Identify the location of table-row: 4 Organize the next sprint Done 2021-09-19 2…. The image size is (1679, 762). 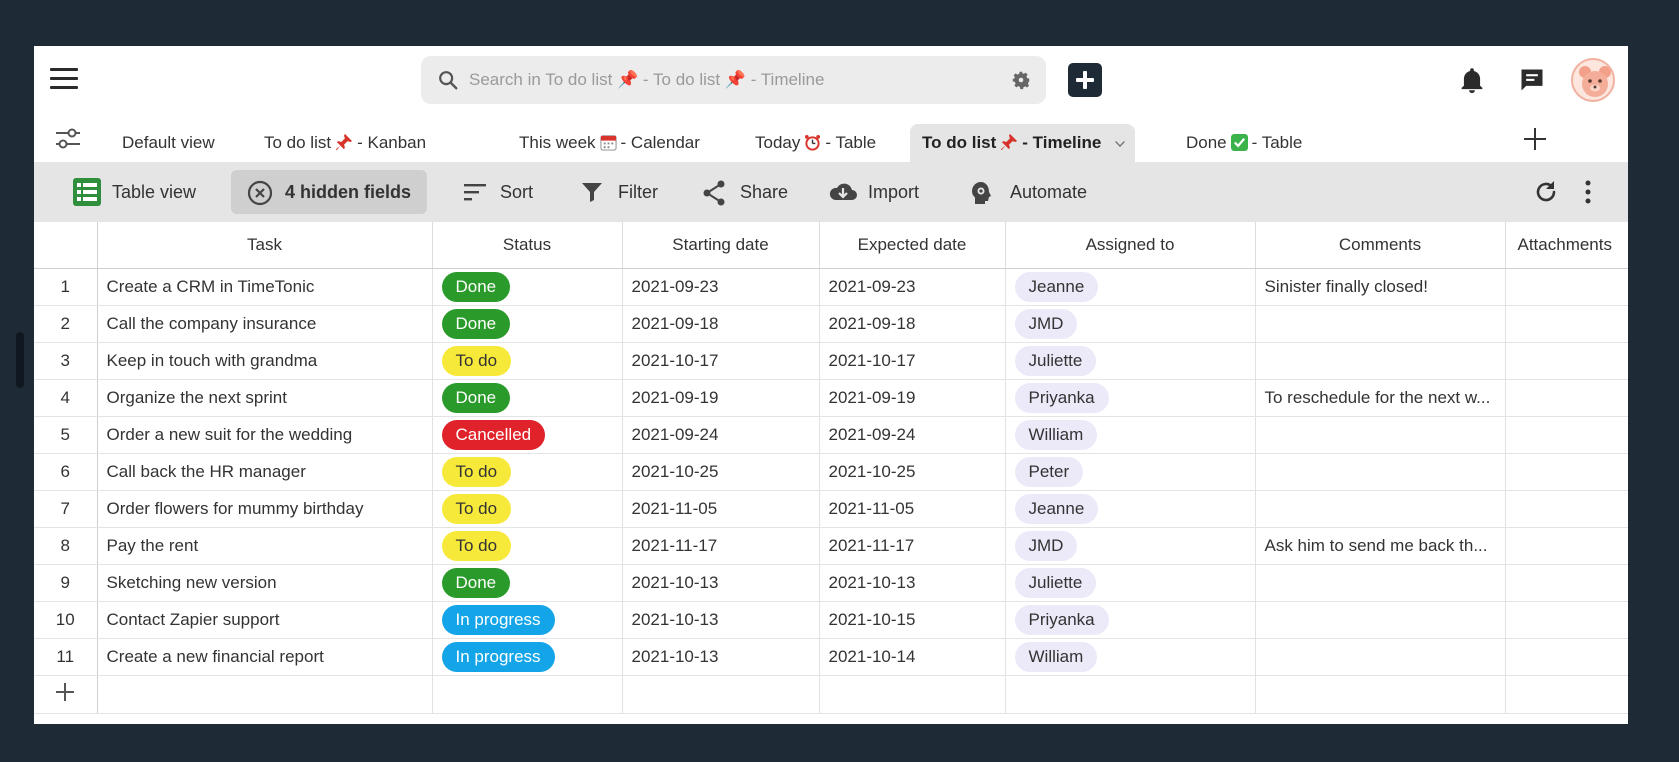
(831, 398).